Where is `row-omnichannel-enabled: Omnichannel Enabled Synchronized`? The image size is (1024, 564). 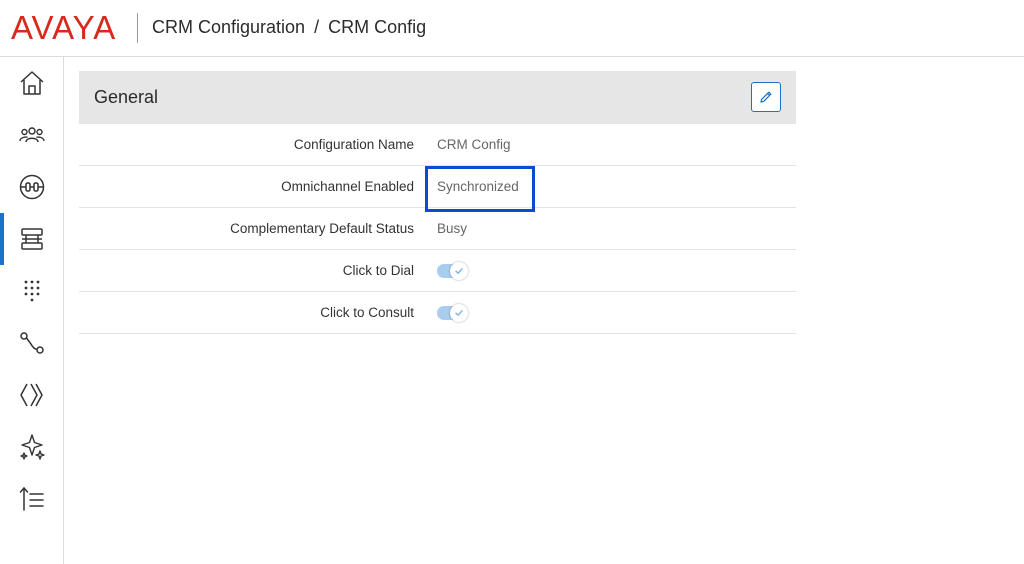 row-omnichannel-enabled: Omnichannel Enabled Synchronized is located at coordinates (437, 189).